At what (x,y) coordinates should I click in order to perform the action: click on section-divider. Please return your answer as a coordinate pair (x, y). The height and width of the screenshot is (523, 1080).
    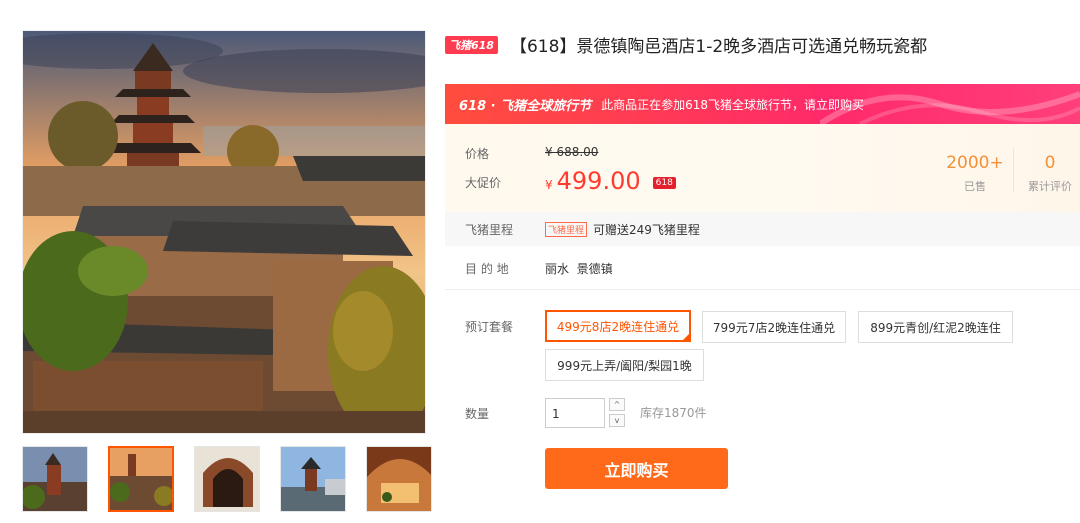
    Looking at the image, I should click on (762, 289).